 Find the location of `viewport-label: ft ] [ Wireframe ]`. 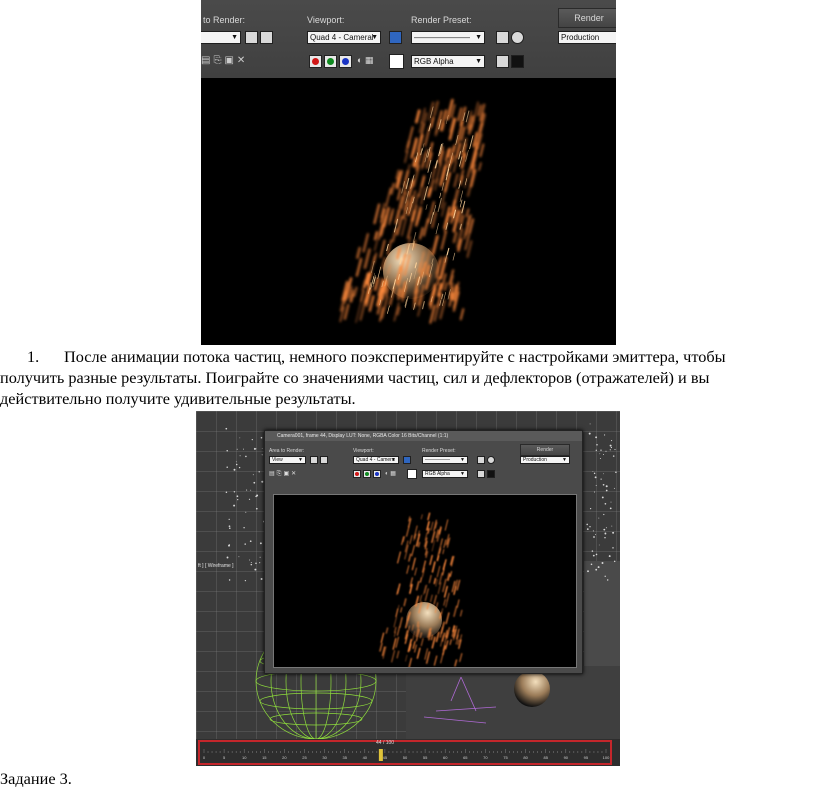

viewport-label: ft ] [ Wireframe ] is located at coordinates (216, 566).